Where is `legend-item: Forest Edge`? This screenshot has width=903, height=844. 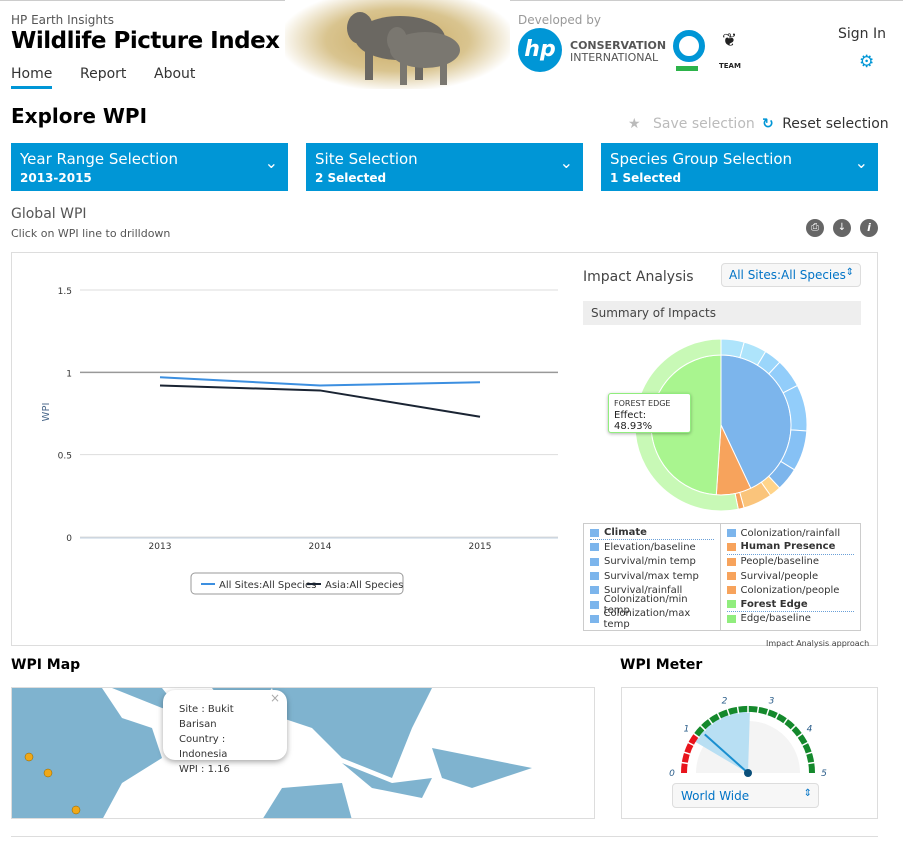 legend-item: Forest Edge is located at coordinates (790, 604).